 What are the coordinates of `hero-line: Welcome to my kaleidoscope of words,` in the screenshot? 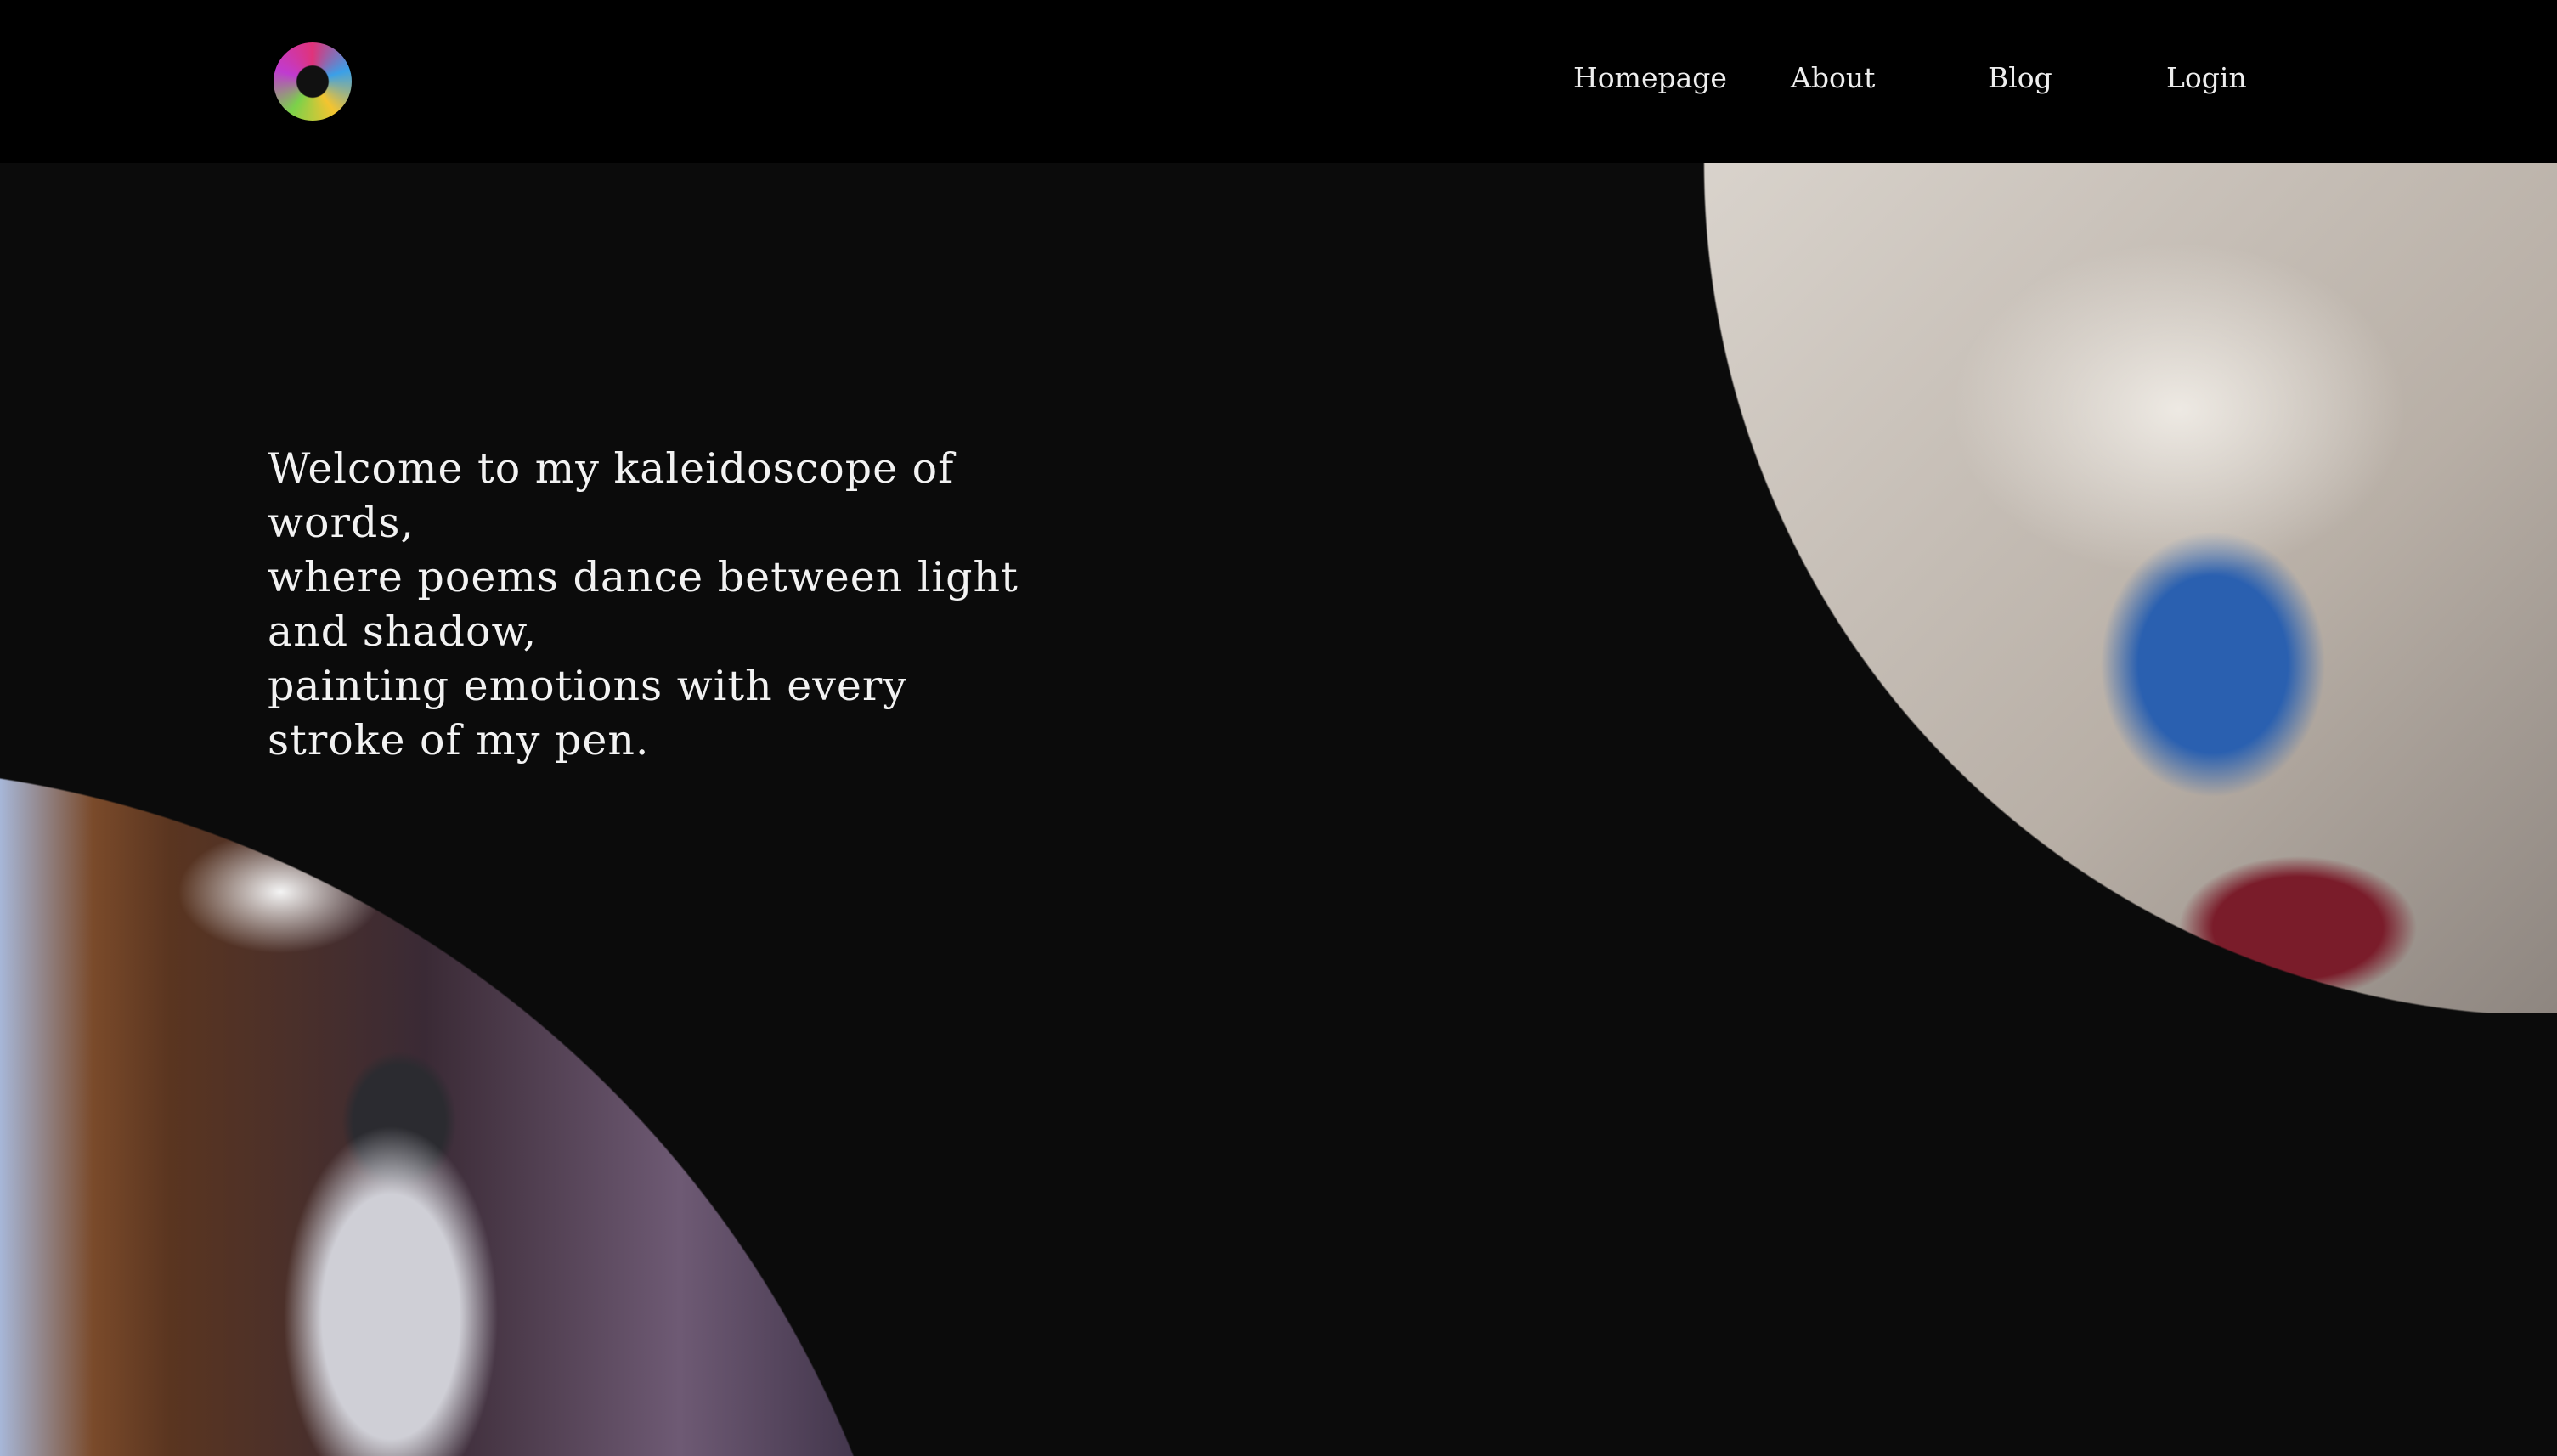 It's located at (611, 496).